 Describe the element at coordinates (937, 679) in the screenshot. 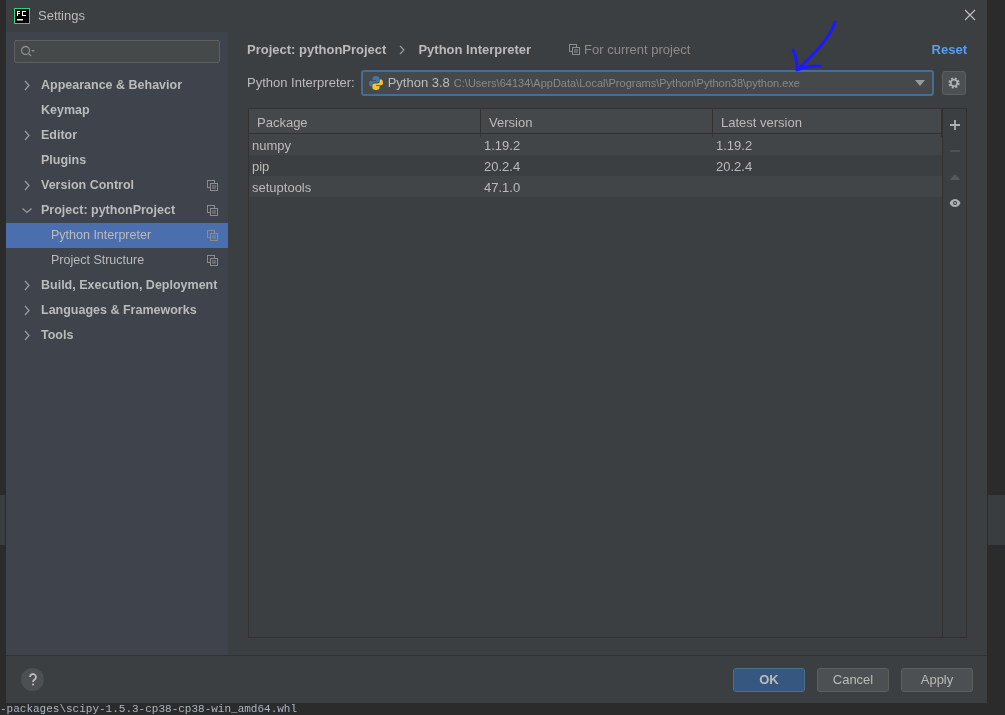

I see `dialog-button: Apply` at that location.